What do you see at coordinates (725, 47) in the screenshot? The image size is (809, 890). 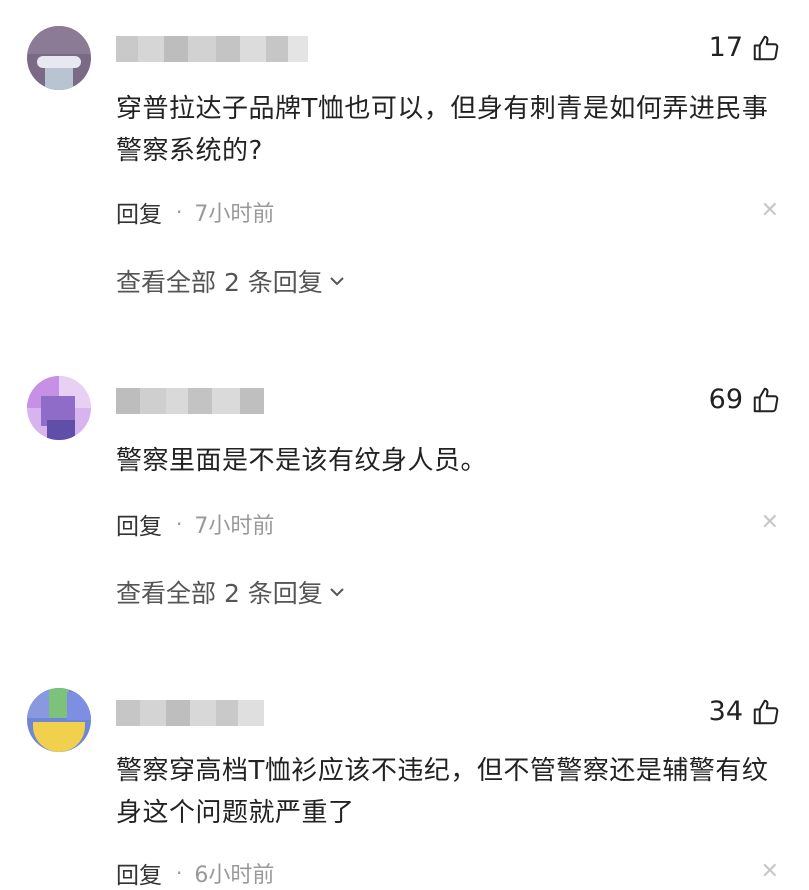 I see `like-count: 17` at bounding box center [725, 47].